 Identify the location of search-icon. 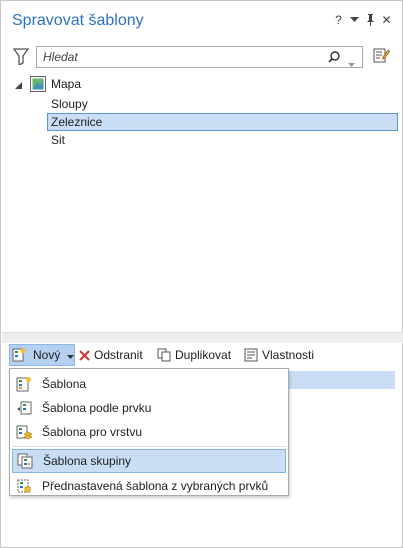
(334, 58).